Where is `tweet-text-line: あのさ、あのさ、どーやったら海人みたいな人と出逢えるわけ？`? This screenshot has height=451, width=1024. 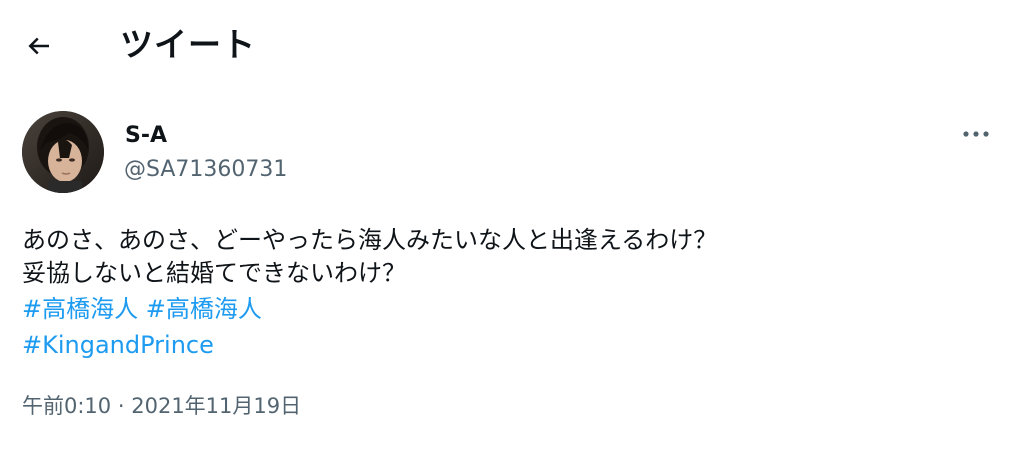 tweet-text-line: あのさ、あのさ、どーやったら海人みたいな人と出逢えるわけ？ is located at coordinates (370, 240).